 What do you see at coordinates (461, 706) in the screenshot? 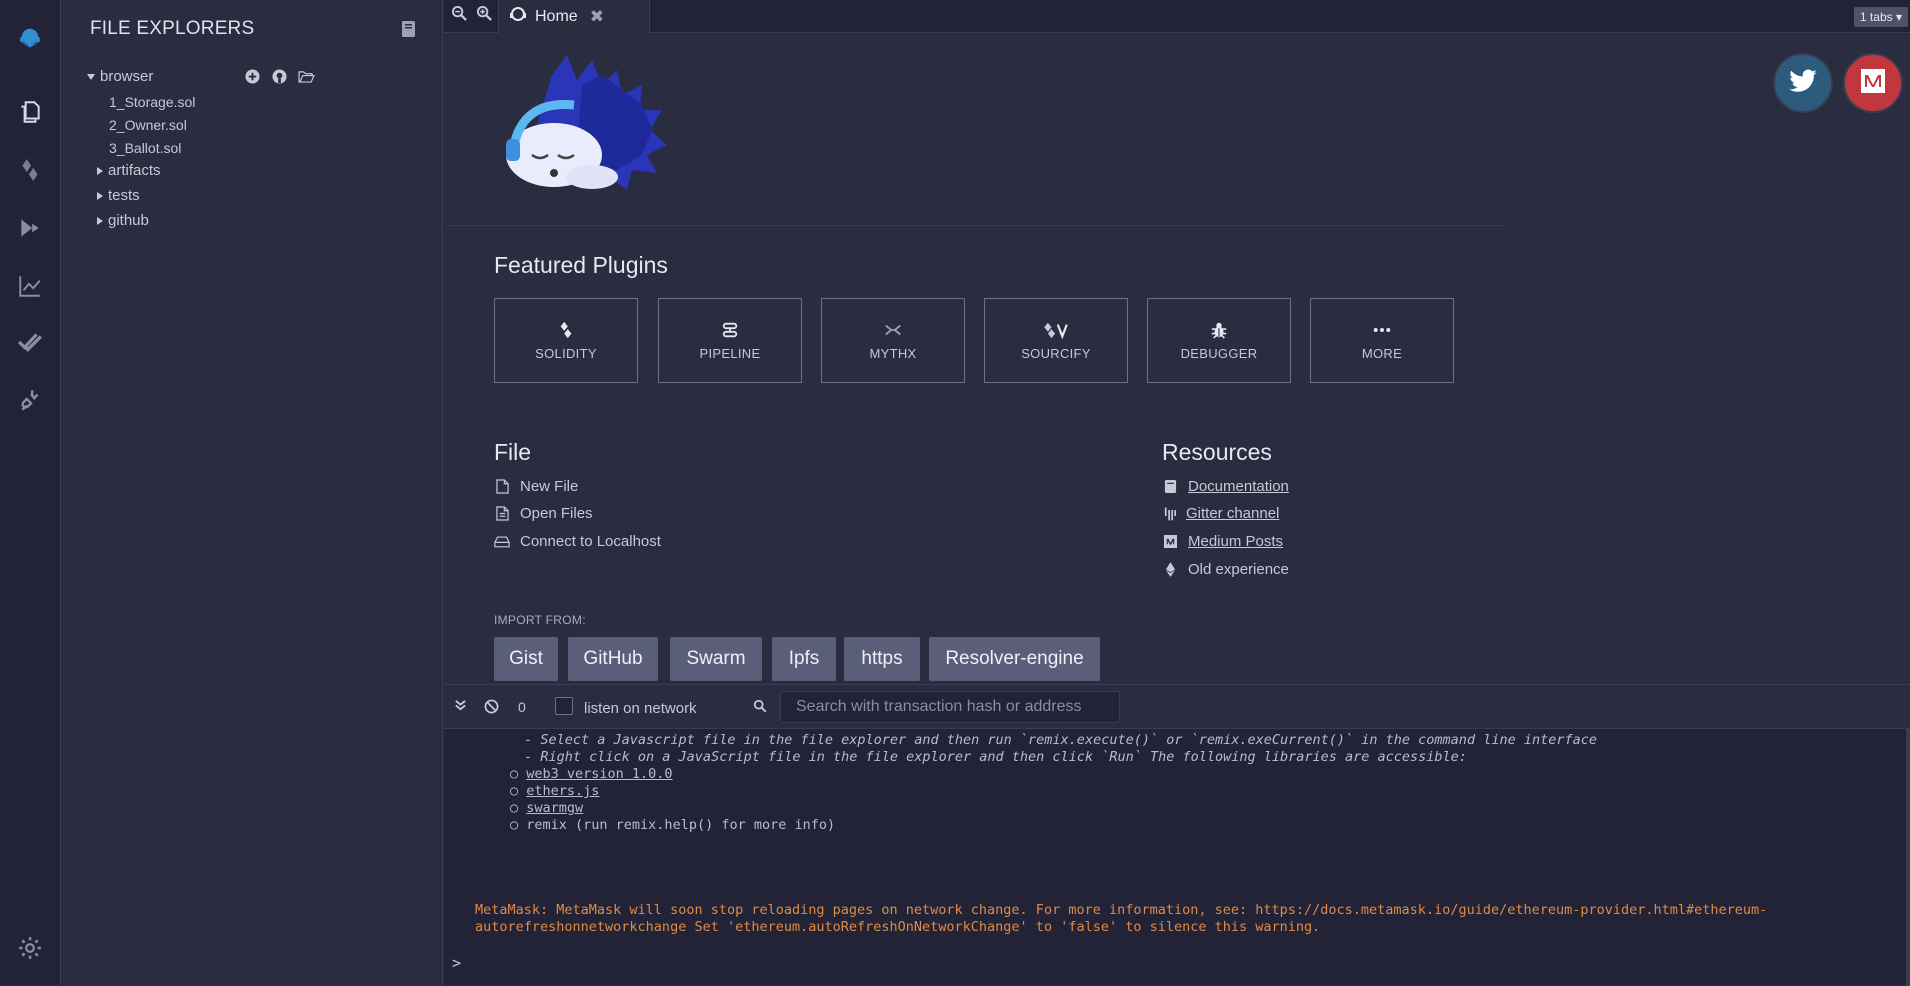
I see `double-chevron-down-icon` at bounding box center [461, 706].